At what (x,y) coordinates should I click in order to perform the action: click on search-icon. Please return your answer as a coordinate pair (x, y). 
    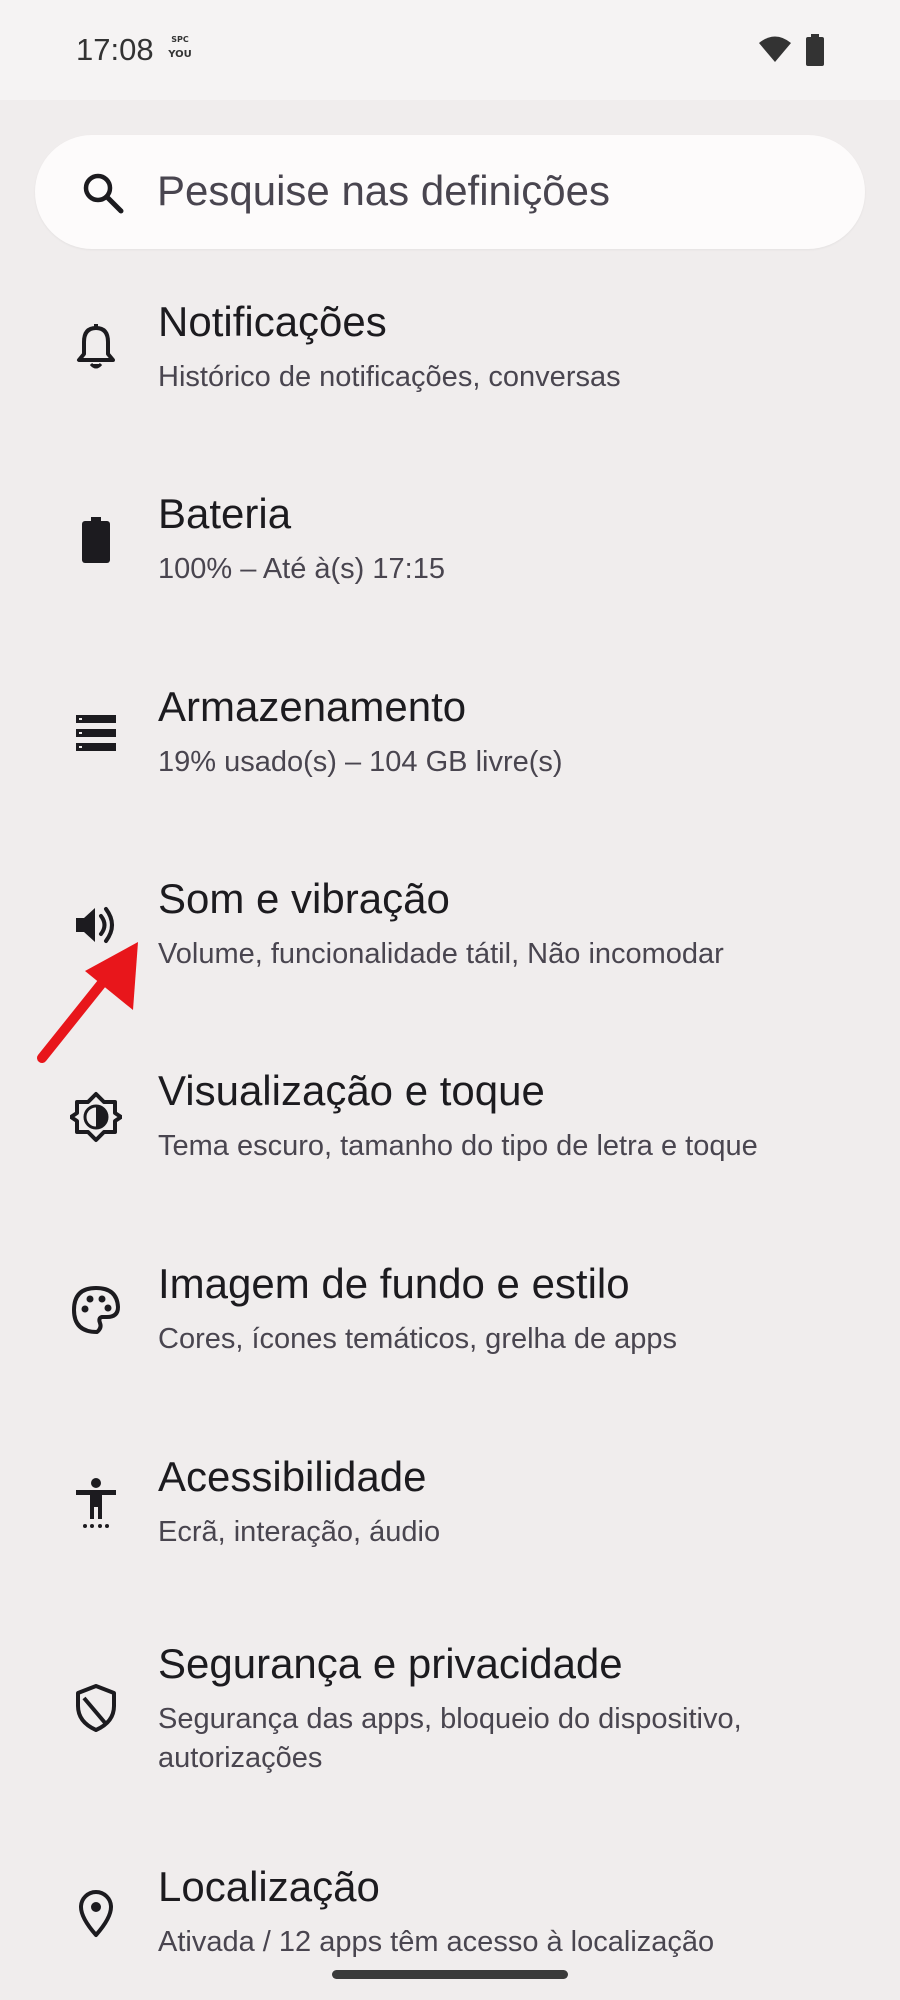
    Looking at the image, I should click on (103, 193).